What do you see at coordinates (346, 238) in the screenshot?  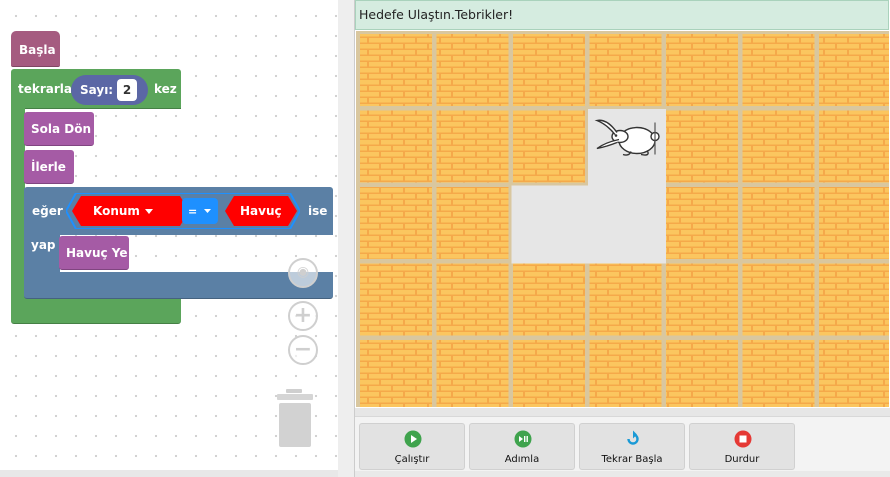 I see `panel-divider` at bounding box center [346, 238].